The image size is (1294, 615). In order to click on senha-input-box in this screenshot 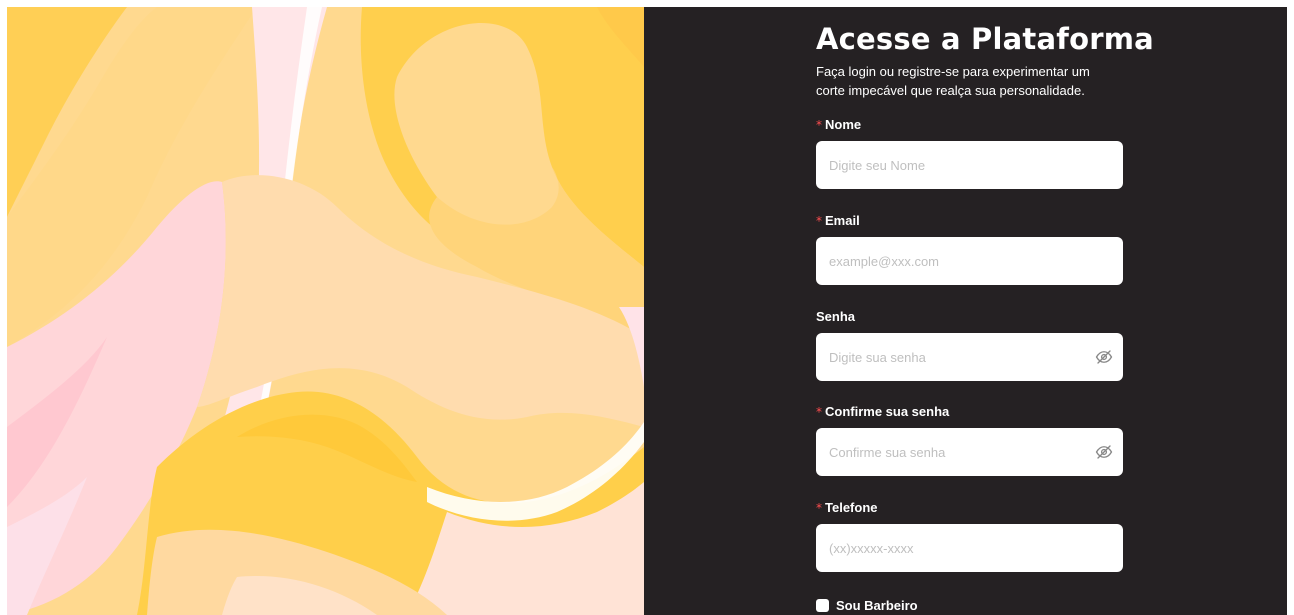, I will do `click(969, 357)`.